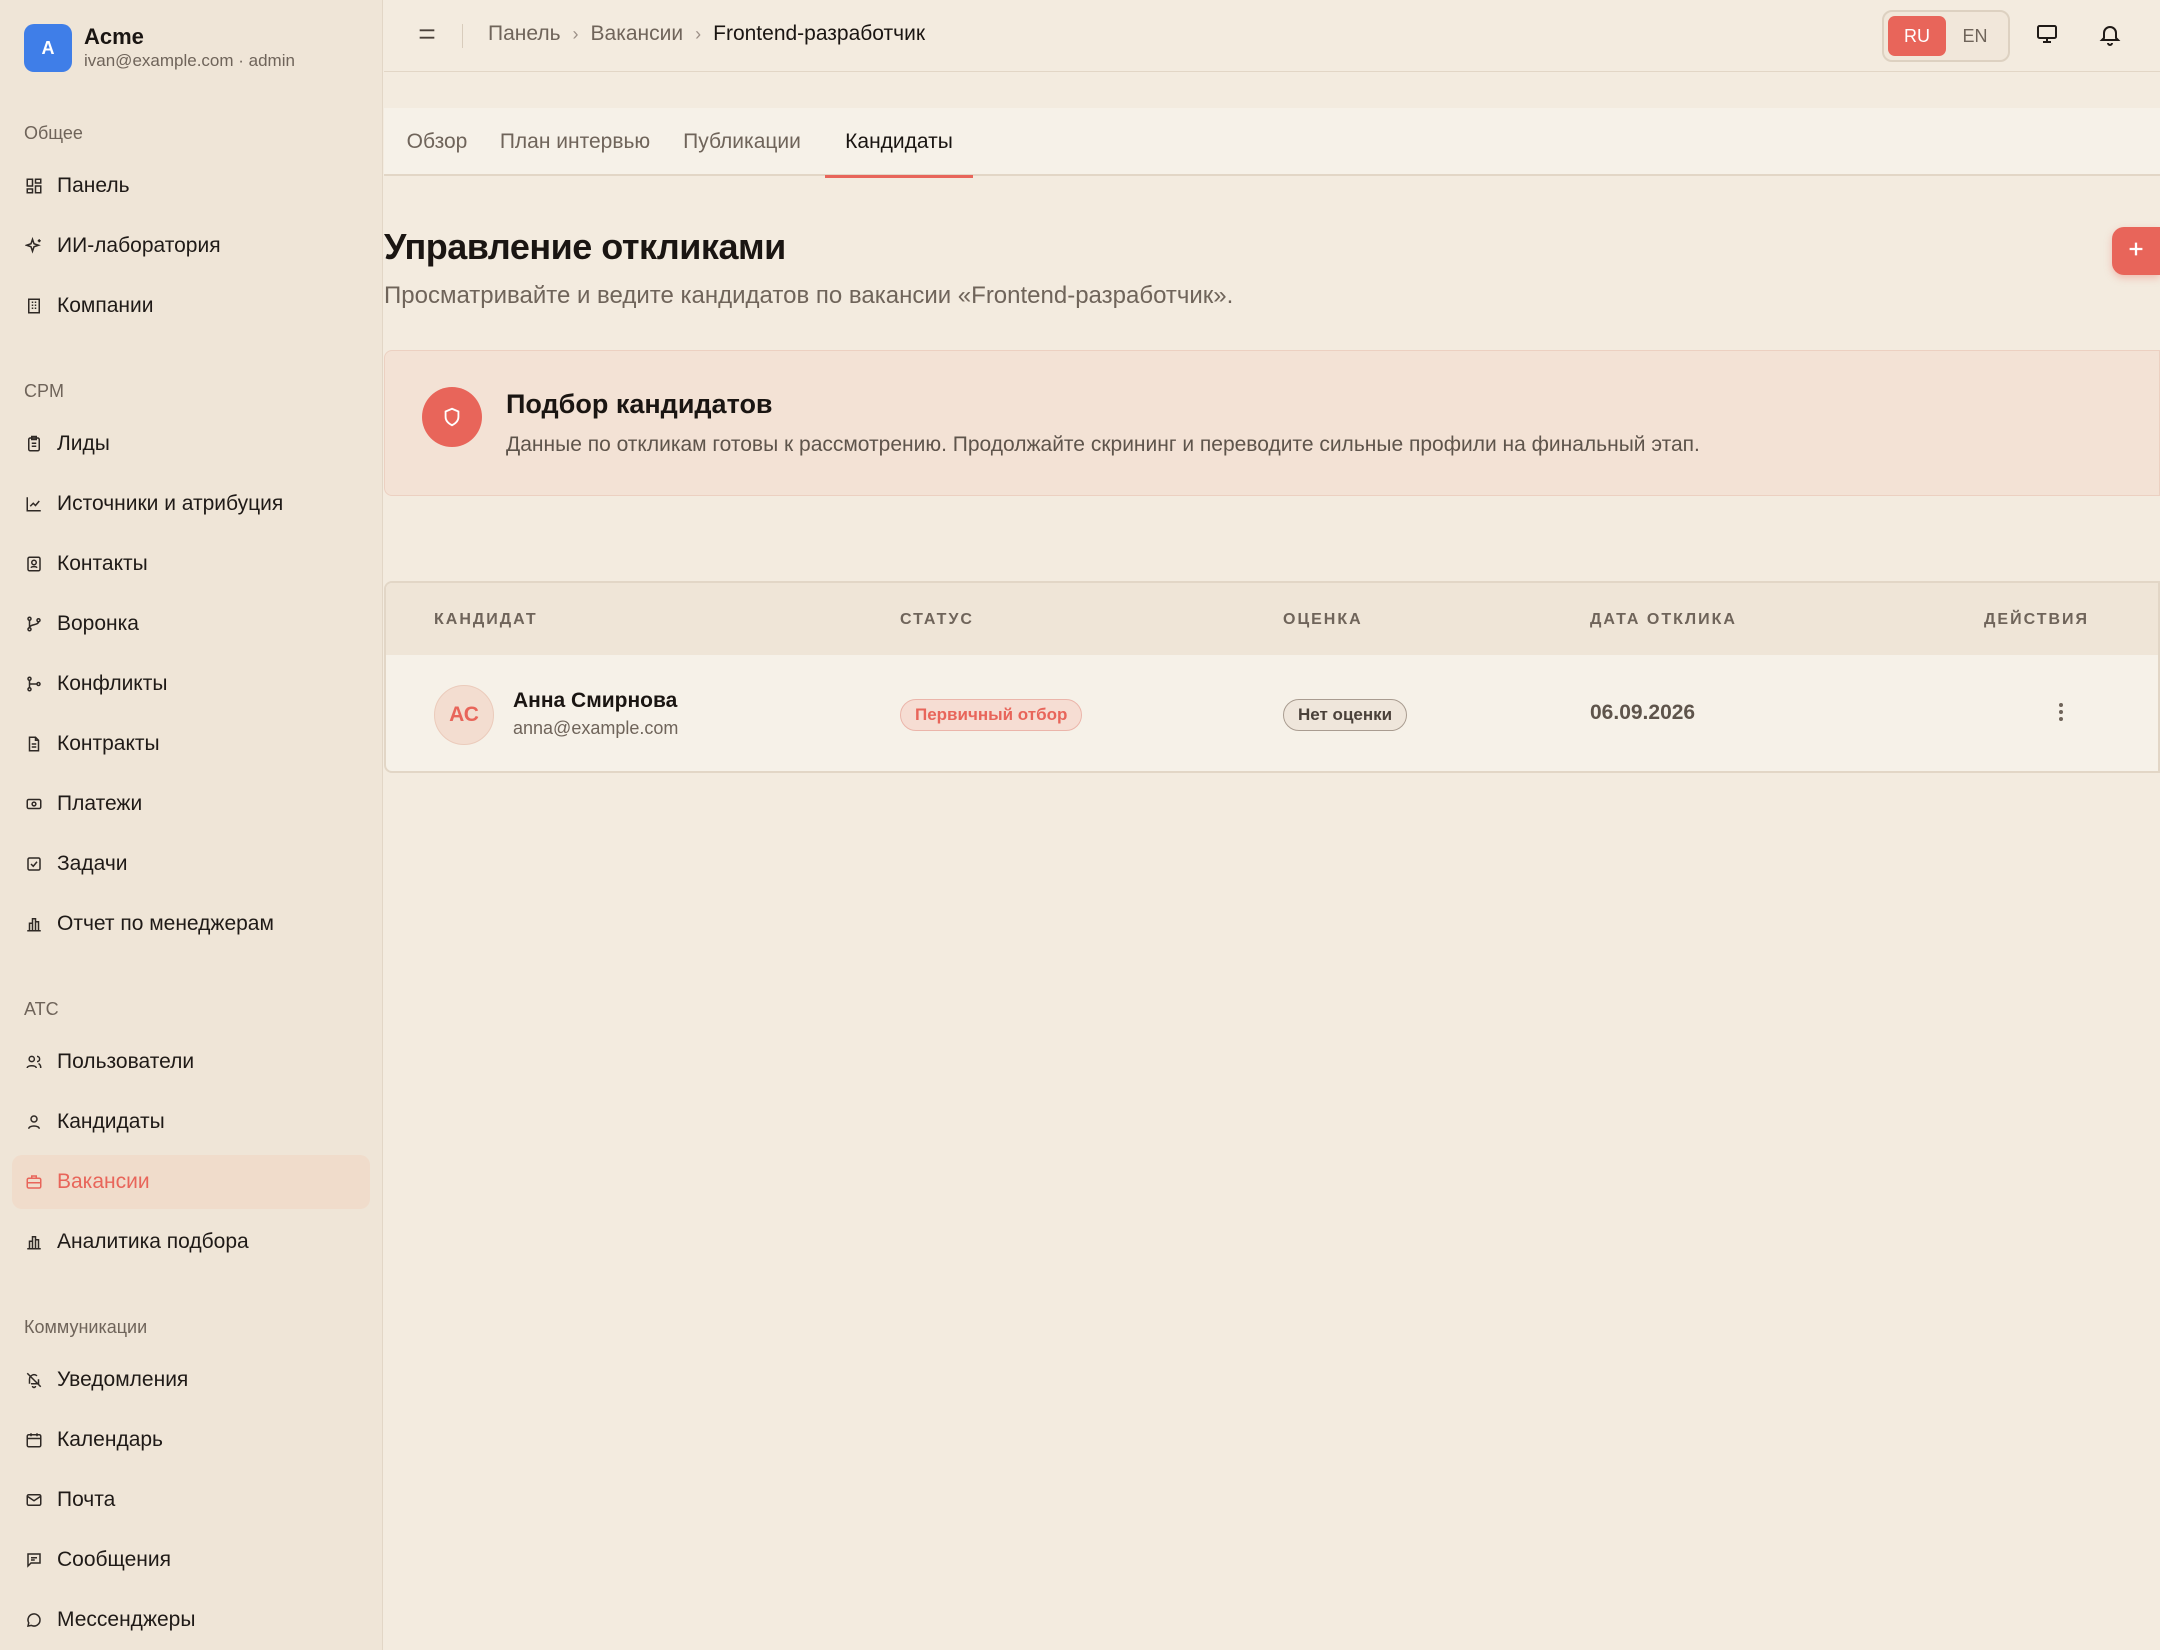 The height and width of the screenshot is (1650, 2160). What do you see at coordinates (98, 623) in the screenshot?
I see `sidebar-item-label: Воронка` at bounding box center [98, 623].